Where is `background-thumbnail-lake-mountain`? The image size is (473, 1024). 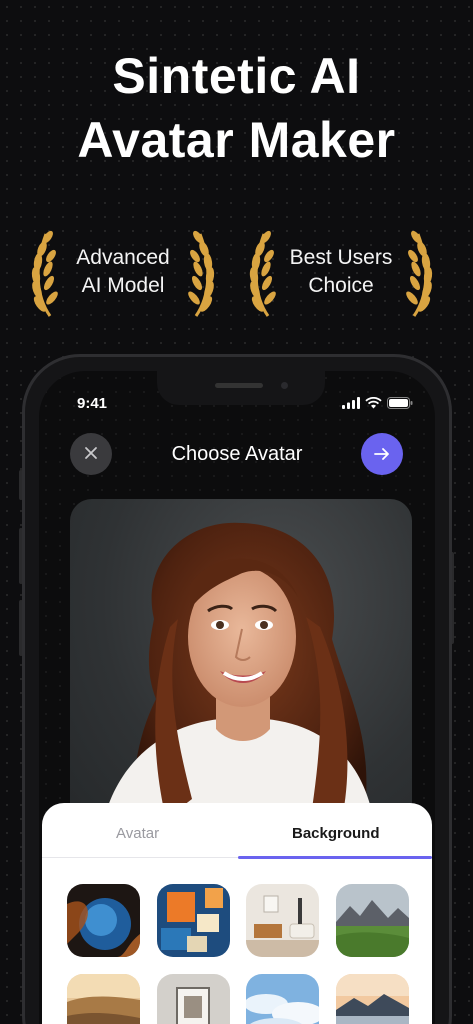
background-thumbnail-lake-mountain is located at coordinates (372, 999).